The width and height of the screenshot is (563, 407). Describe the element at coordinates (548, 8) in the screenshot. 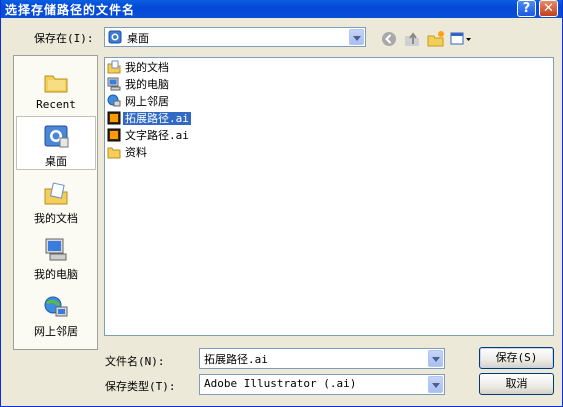

I see `close-button: ✕` at that location.